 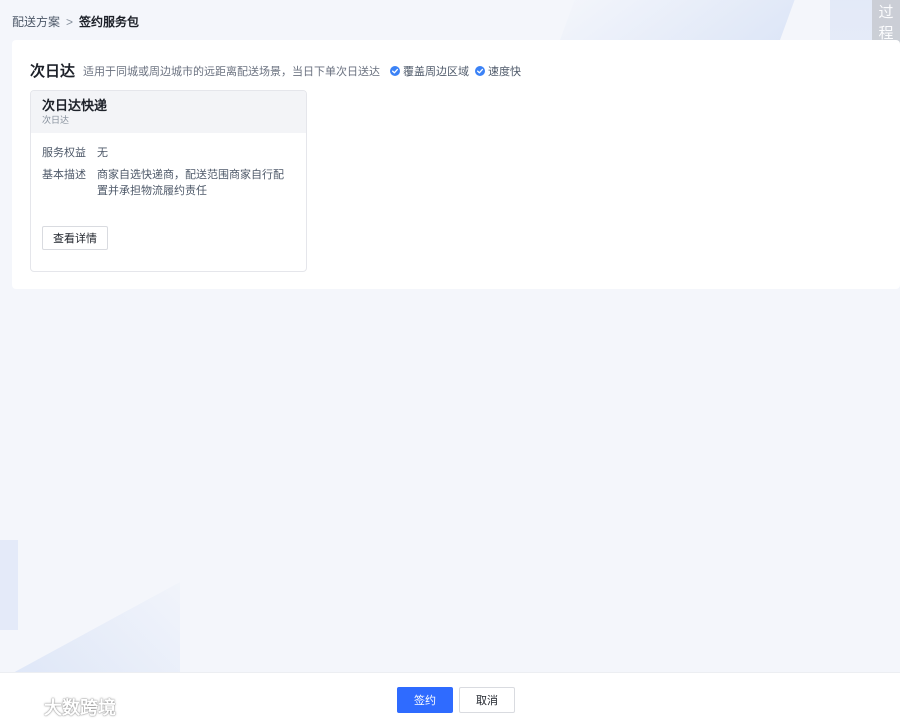 I want to click on breadcrumb: 配送方案 > 签约服务包, so click(x=75, y=21).